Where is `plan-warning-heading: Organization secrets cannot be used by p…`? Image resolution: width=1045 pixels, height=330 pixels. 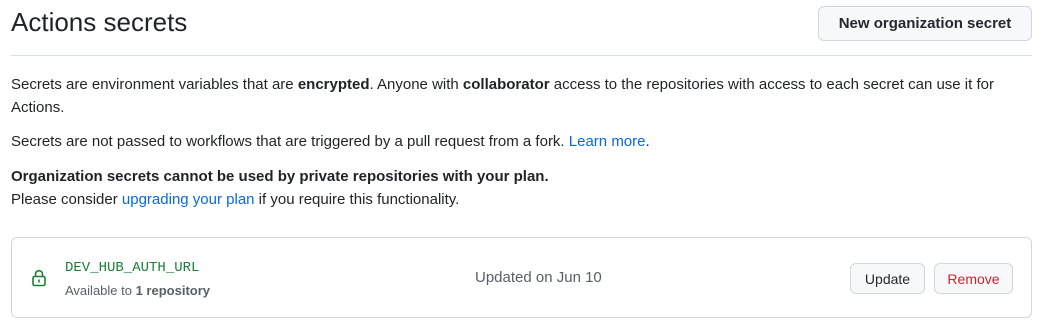
plan-warning-heading: Organization secrets cannot be used by p… is located at coordinates (518, 176).